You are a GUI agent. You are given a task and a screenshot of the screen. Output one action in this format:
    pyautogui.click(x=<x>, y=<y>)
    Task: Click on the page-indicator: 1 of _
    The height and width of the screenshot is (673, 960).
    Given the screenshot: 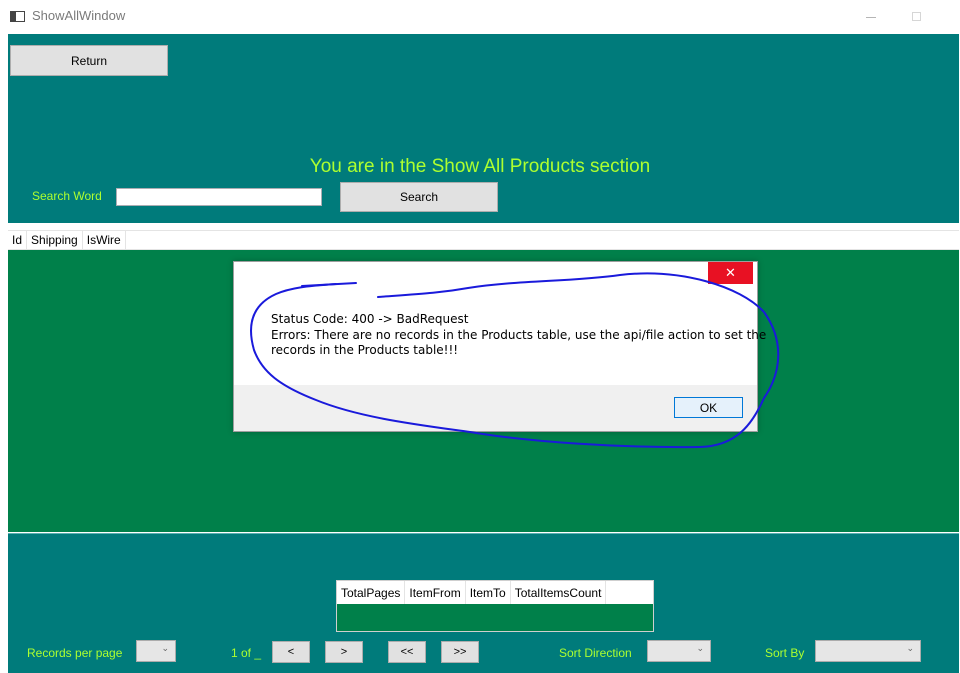 What is the action you would take?
    pyautogui.click(x=246, y=653)
    